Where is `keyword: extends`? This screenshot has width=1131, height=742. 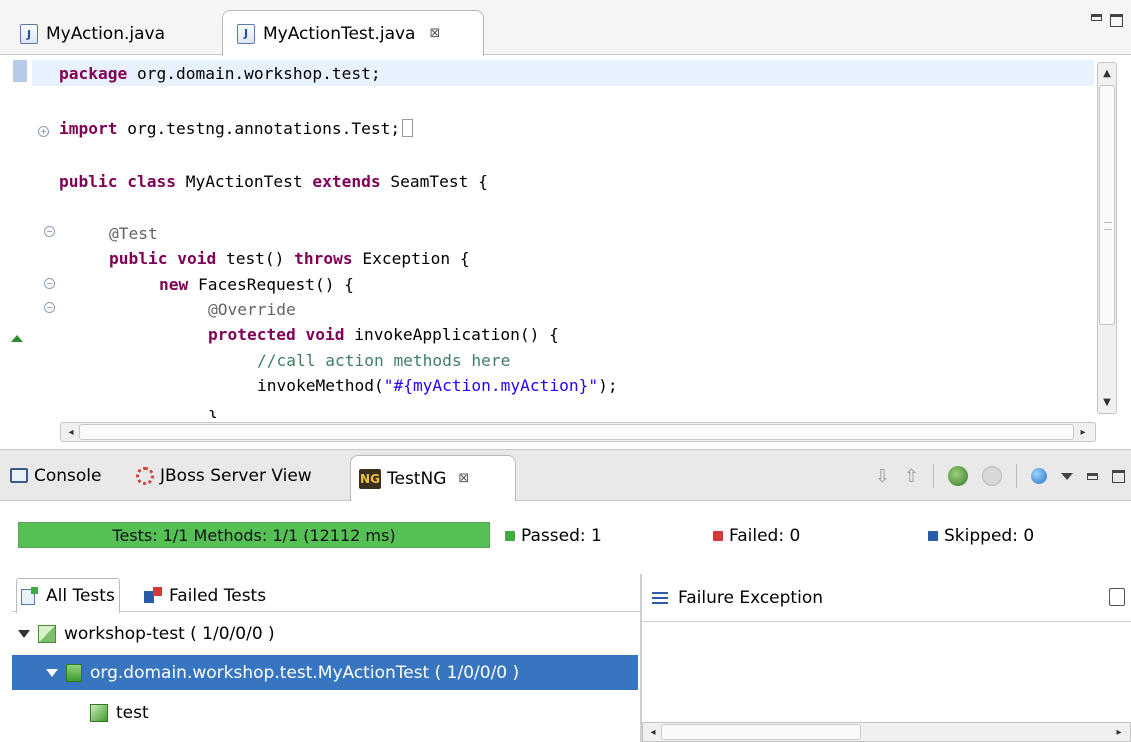 keyword: extends is located at coordinates (346, 181).